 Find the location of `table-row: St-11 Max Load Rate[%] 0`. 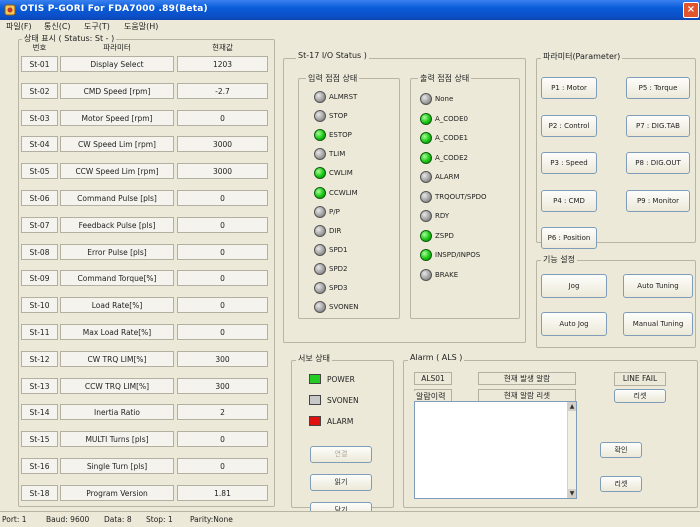

table-row: St-11 Max Load Rate[%] 0 is located at coordinates (145, 332).